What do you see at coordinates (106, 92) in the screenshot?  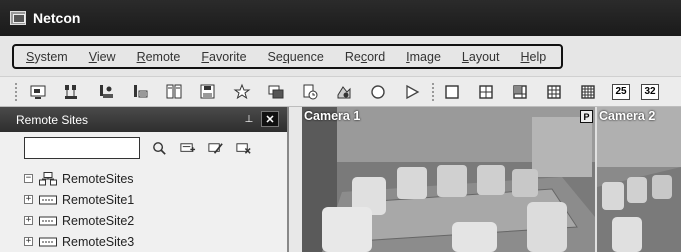 I see `user-list-icon` at bounding box center [106, 92].